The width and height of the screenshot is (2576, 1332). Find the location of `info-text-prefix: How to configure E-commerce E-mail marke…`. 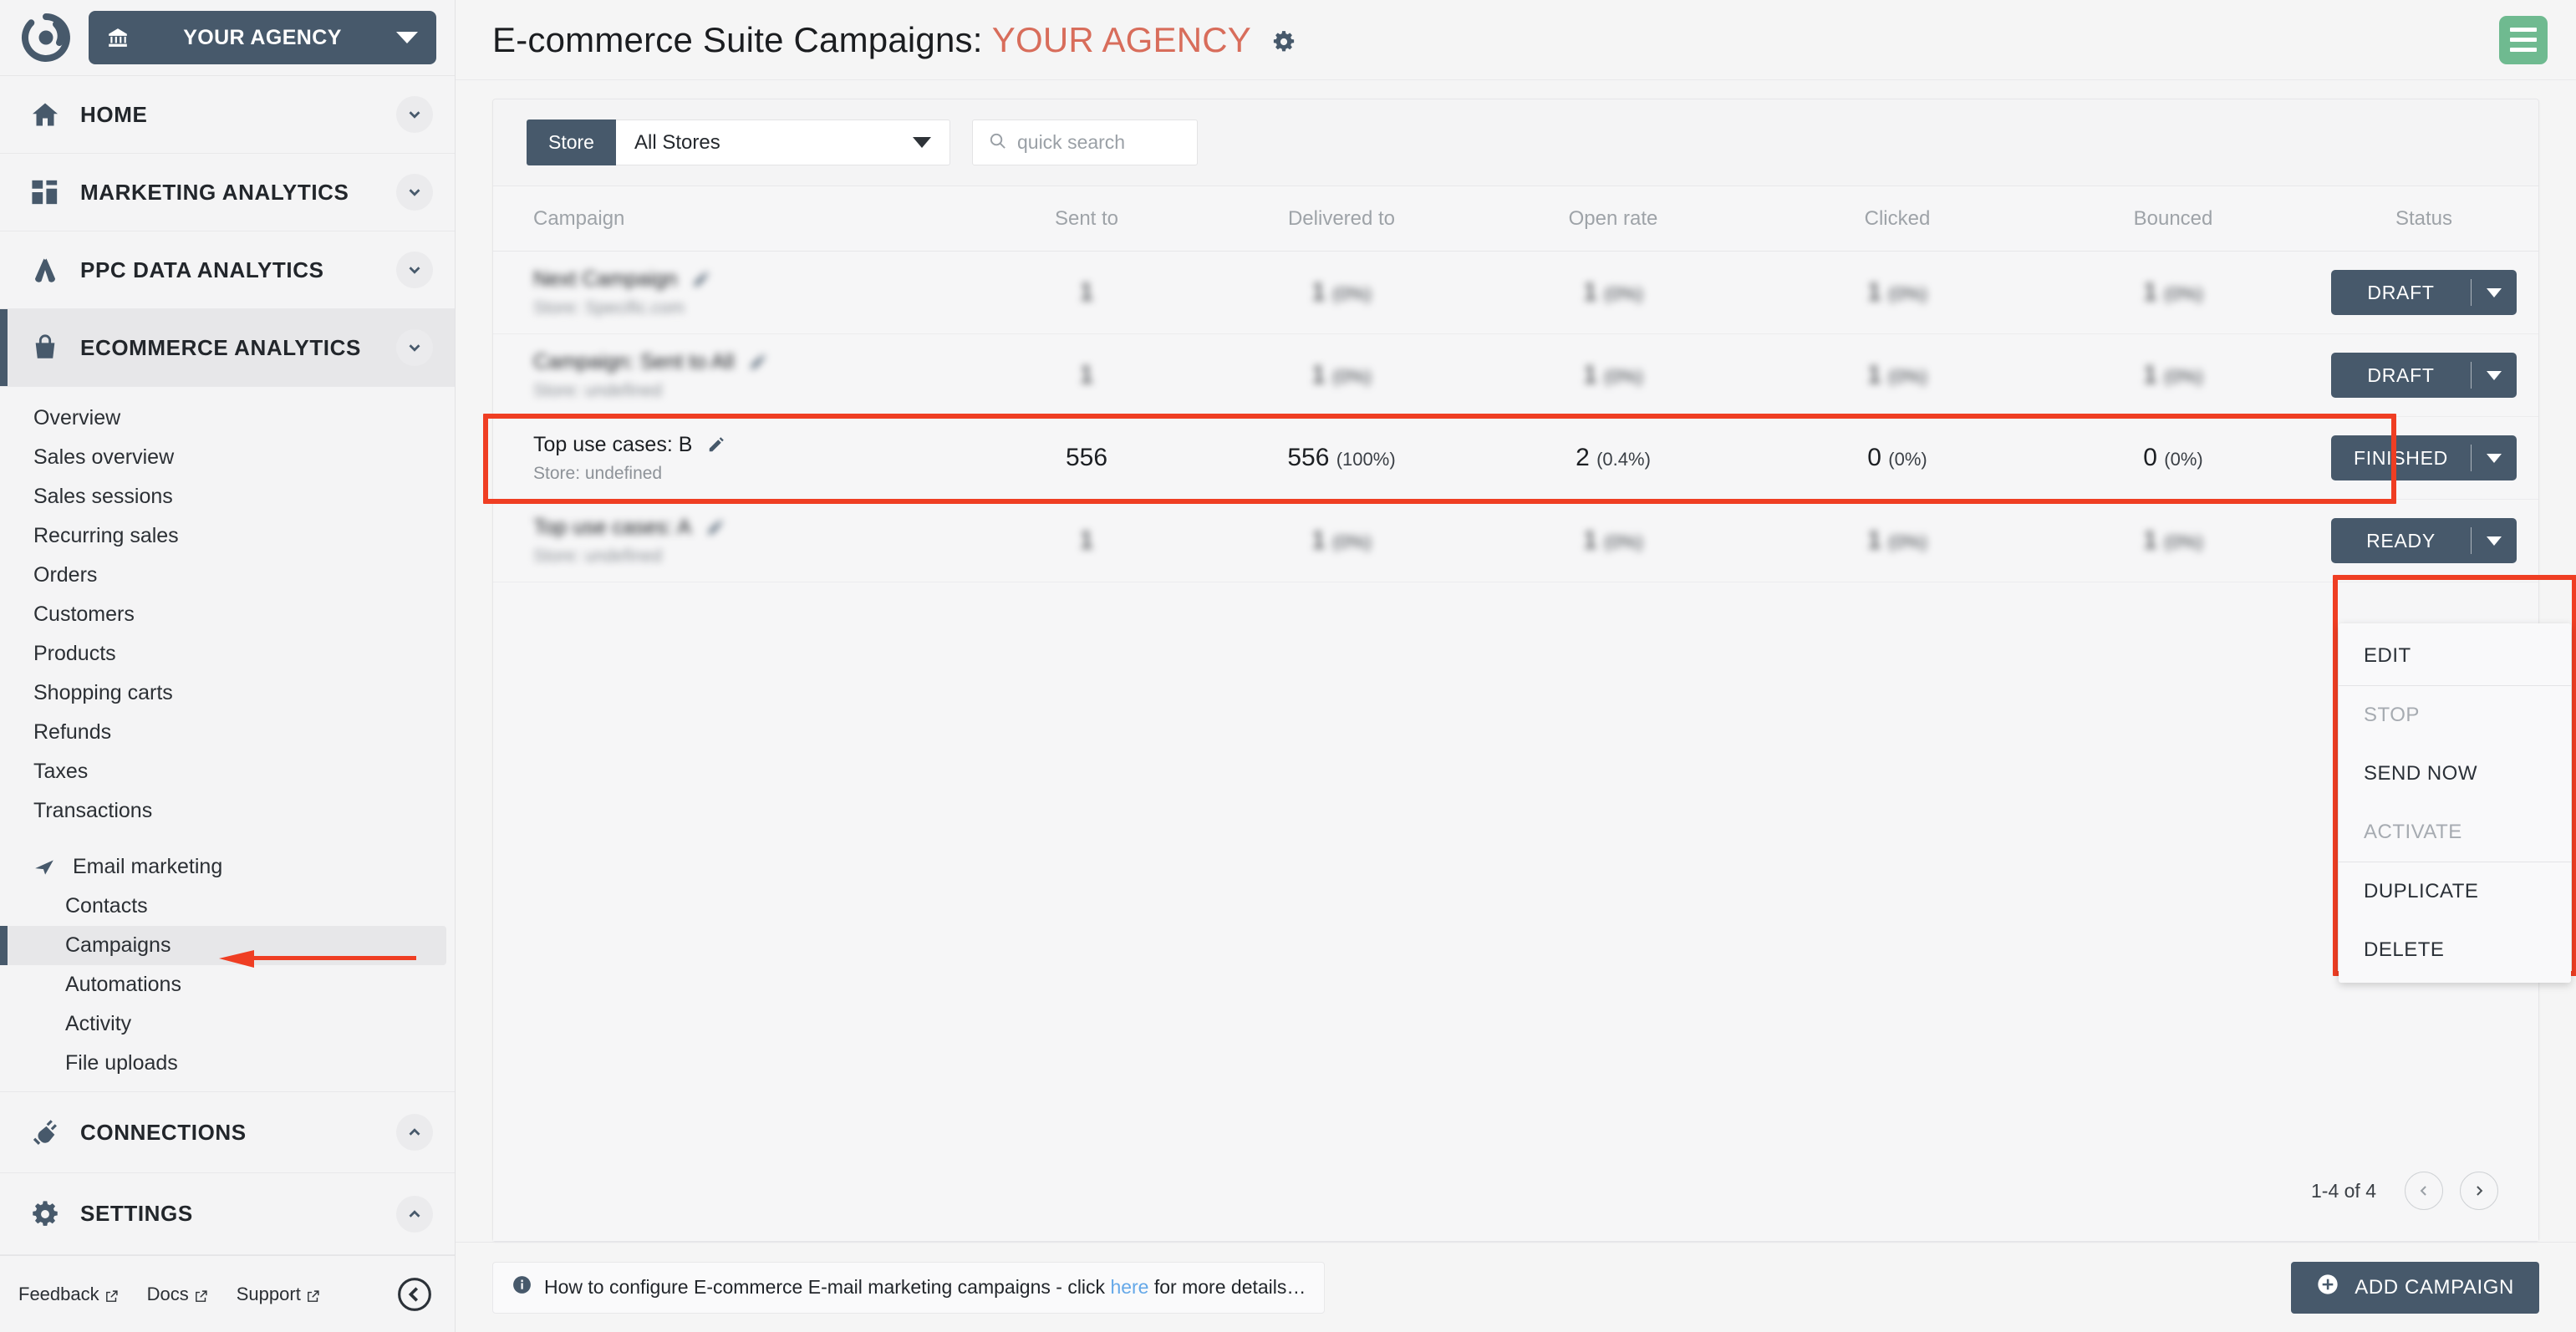

info-text-prefix: How to configure E-commerce E-mail marke… is located at coordinates (827, 1287).